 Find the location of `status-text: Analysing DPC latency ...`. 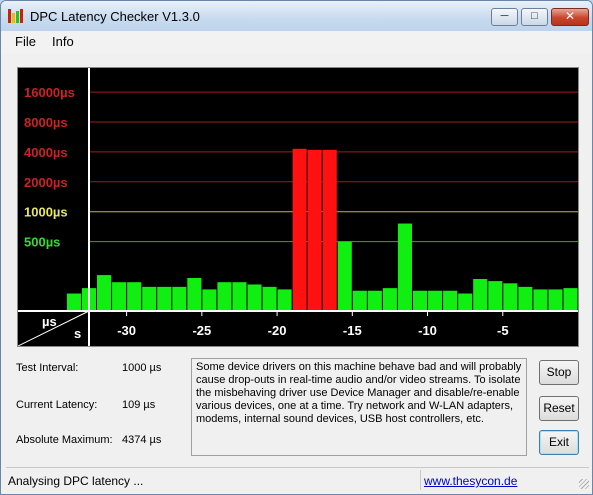

status-text: Analysing DPC latency ... is located at coordinates (76, 481).